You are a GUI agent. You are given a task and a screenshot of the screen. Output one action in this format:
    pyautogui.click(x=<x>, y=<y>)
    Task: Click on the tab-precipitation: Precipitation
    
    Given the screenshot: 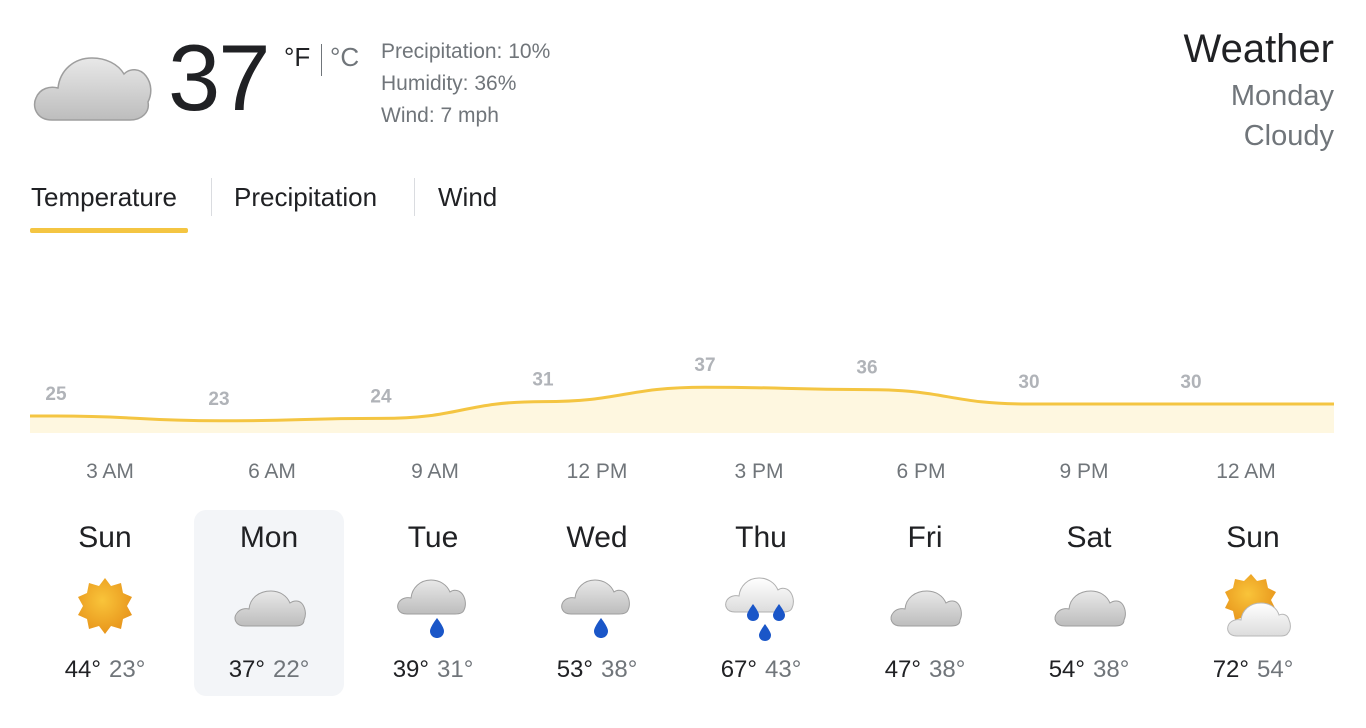 What is the action you would take?
    pyautogui.click(x=305, y=197)
    